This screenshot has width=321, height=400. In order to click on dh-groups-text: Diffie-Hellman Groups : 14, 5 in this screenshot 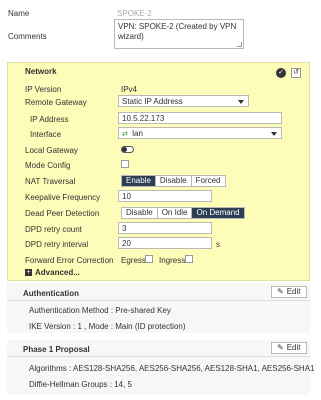, I will do `click(81, 384)`.